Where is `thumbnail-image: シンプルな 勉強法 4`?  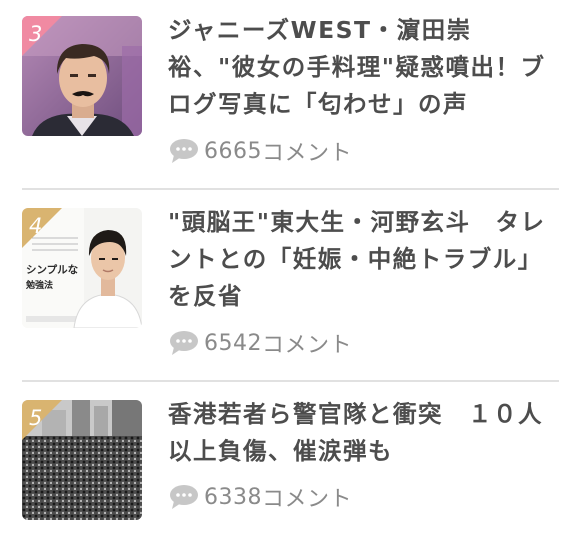
thumbnail-image: シンプルな 勉強法 4 is located at coordinates (82, 268).